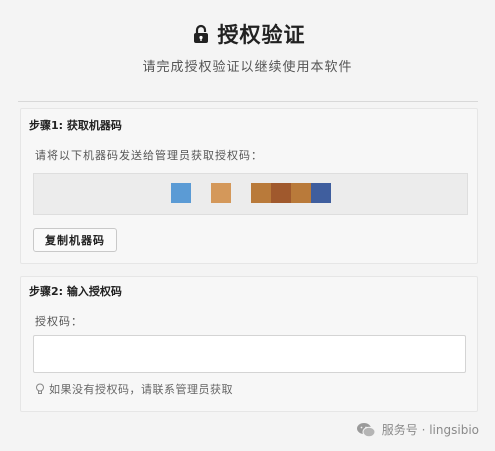  What do you see at coordinates (141, 389) in the screenshot?
I see `auth-tip-text: 如果没有授权码，请联系管理员获取` at bounding box center [141, 389].